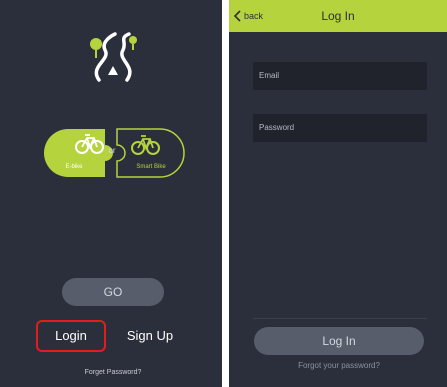 The width and height of the screenshot is (447, 387). What do you see at coordinates (113, 373) in the screenshot?
I see `forgot-password-link: Forget Password?` at bounding box center [113, 373].